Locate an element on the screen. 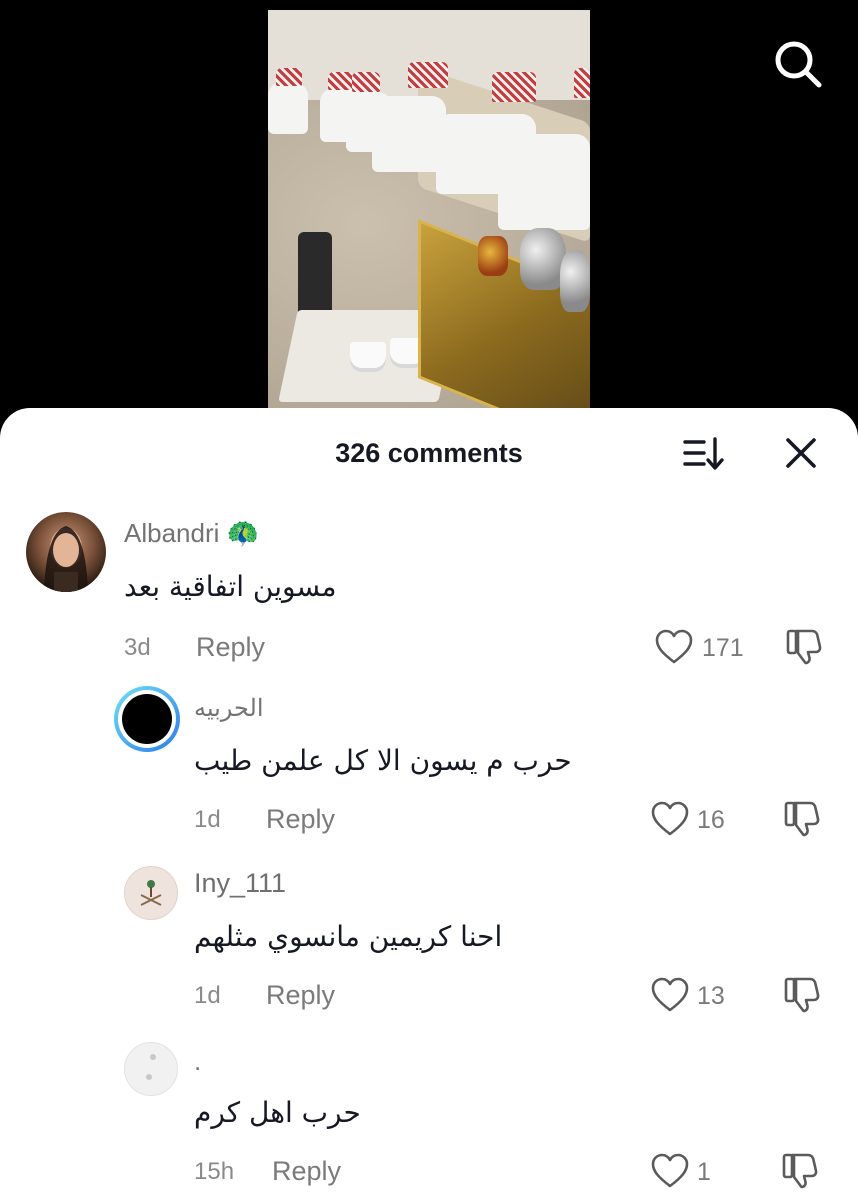 The image size is (858, 1200). comments-header: 326 comments is located at coordinates (429, 453).